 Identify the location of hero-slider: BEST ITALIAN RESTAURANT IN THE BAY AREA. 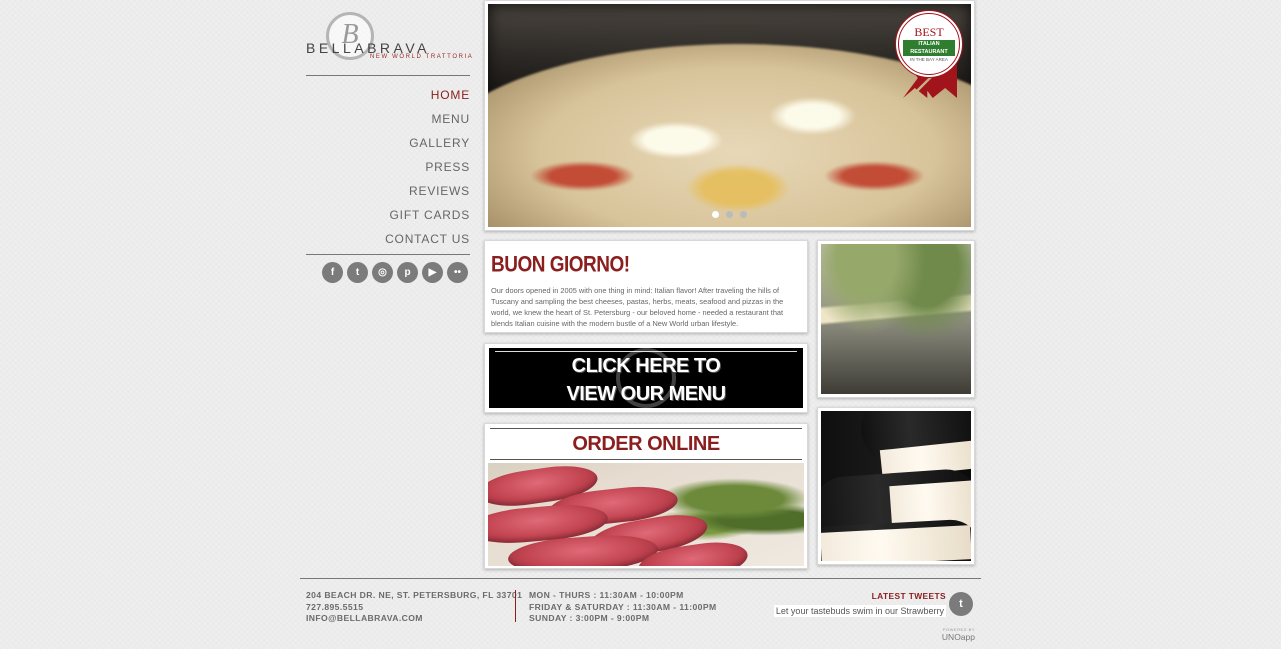
(729, 115).